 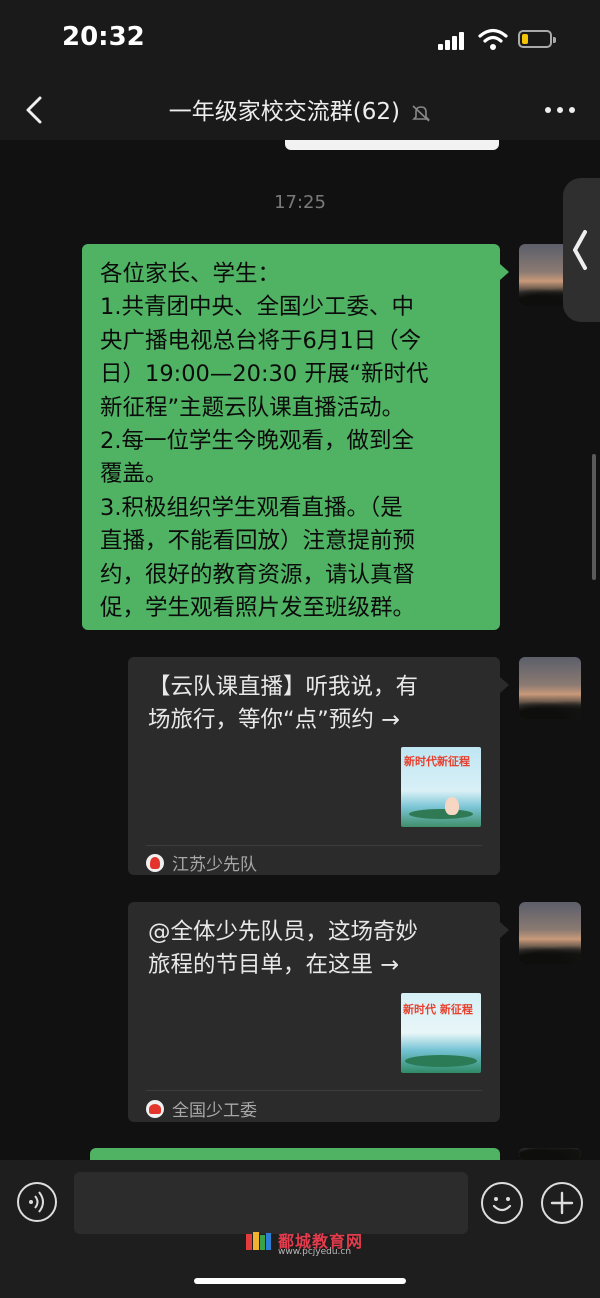 I want to click on chat-header: 一年级家校交流群(62), so click(x=300, y=110).